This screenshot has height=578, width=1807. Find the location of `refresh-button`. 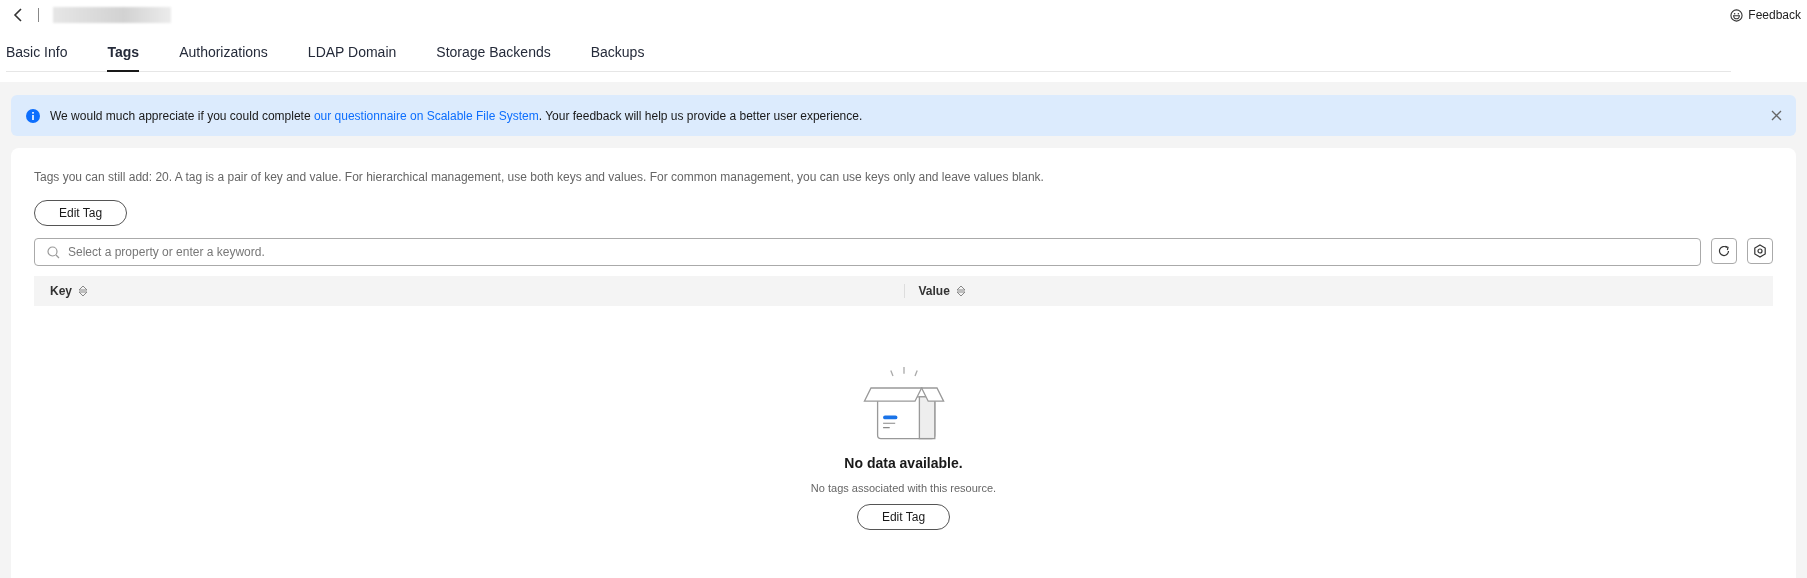

refresh-button is located at coordinates (1724, 251).